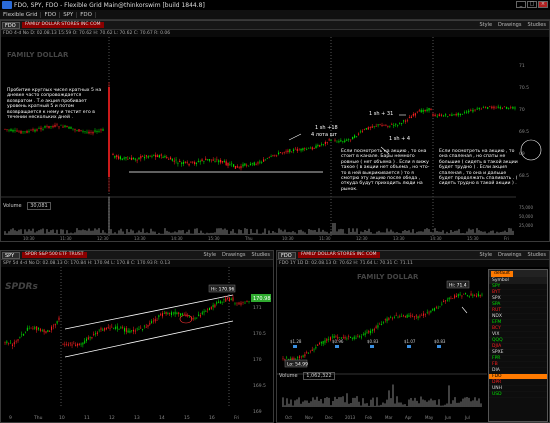 This screenshot has height=423, width=550. What do you see at coordinates (162, 418) in the screenshot?
I see `time-tick: 14` at bounding box center [162, 418].